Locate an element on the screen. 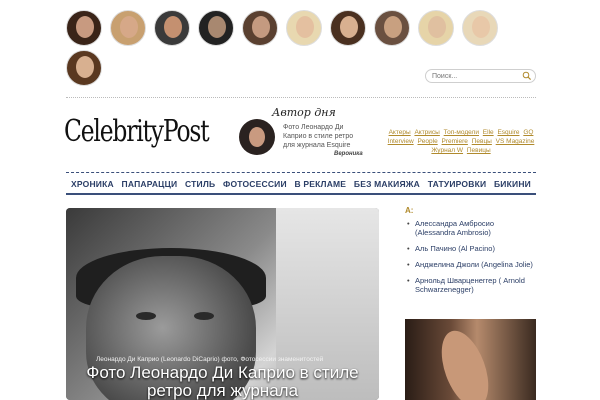  alphabet-letter: А: is located at coordinates (409, 210).